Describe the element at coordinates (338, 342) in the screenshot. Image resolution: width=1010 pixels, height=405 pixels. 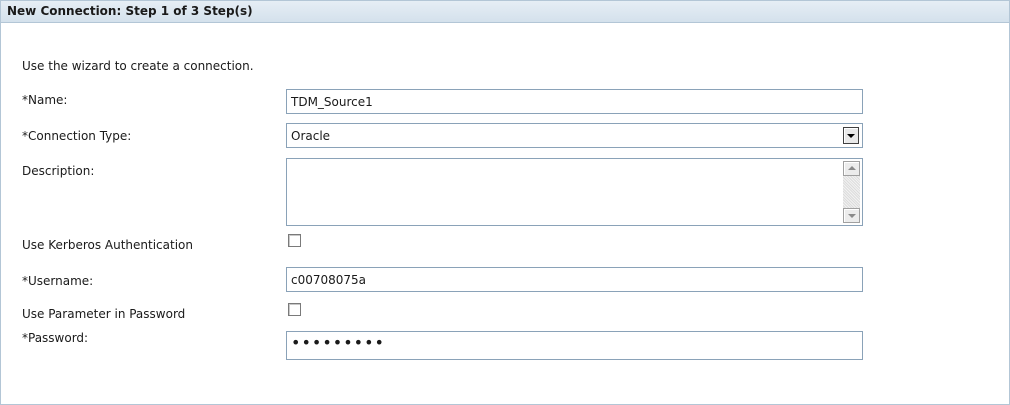
I see `password-mask: •••••••••` at that location.